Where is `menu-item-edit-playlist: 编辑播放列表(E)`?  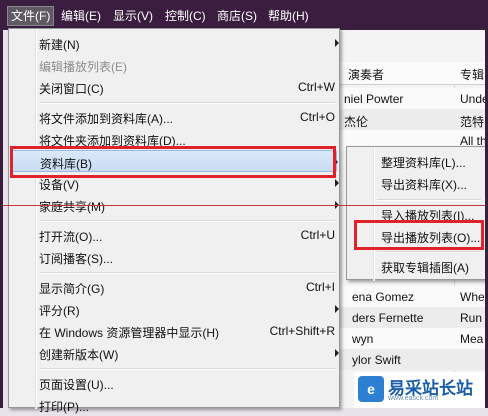
menu-item-edit-playlist: 编辑播放列表(E) is located at coordinates (174, 65).